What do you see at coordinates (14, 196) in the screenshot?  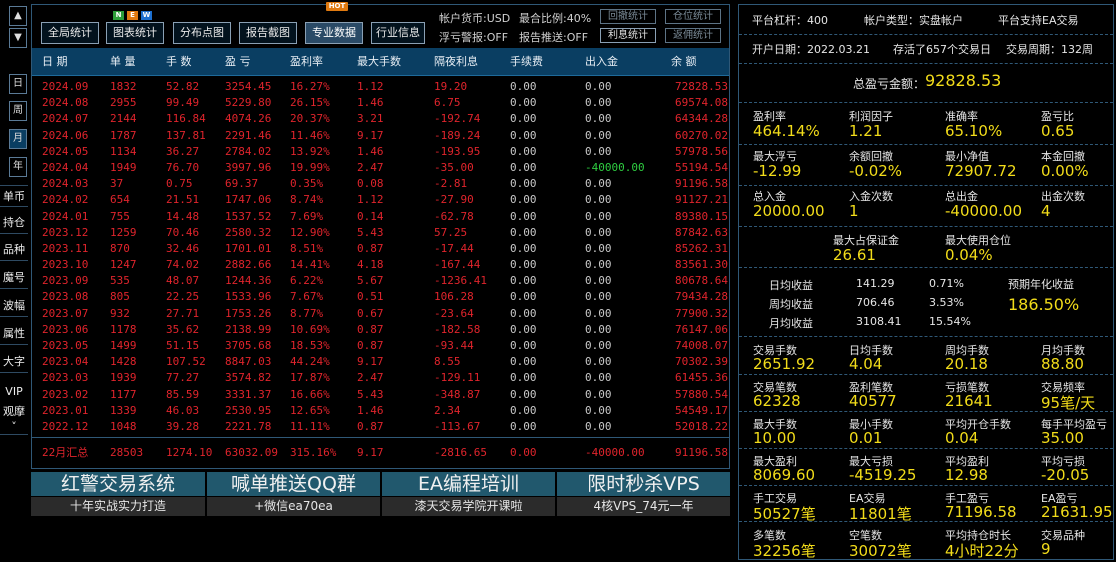 I see `side-single-currency: 单币` at bounding box center [14, 196].